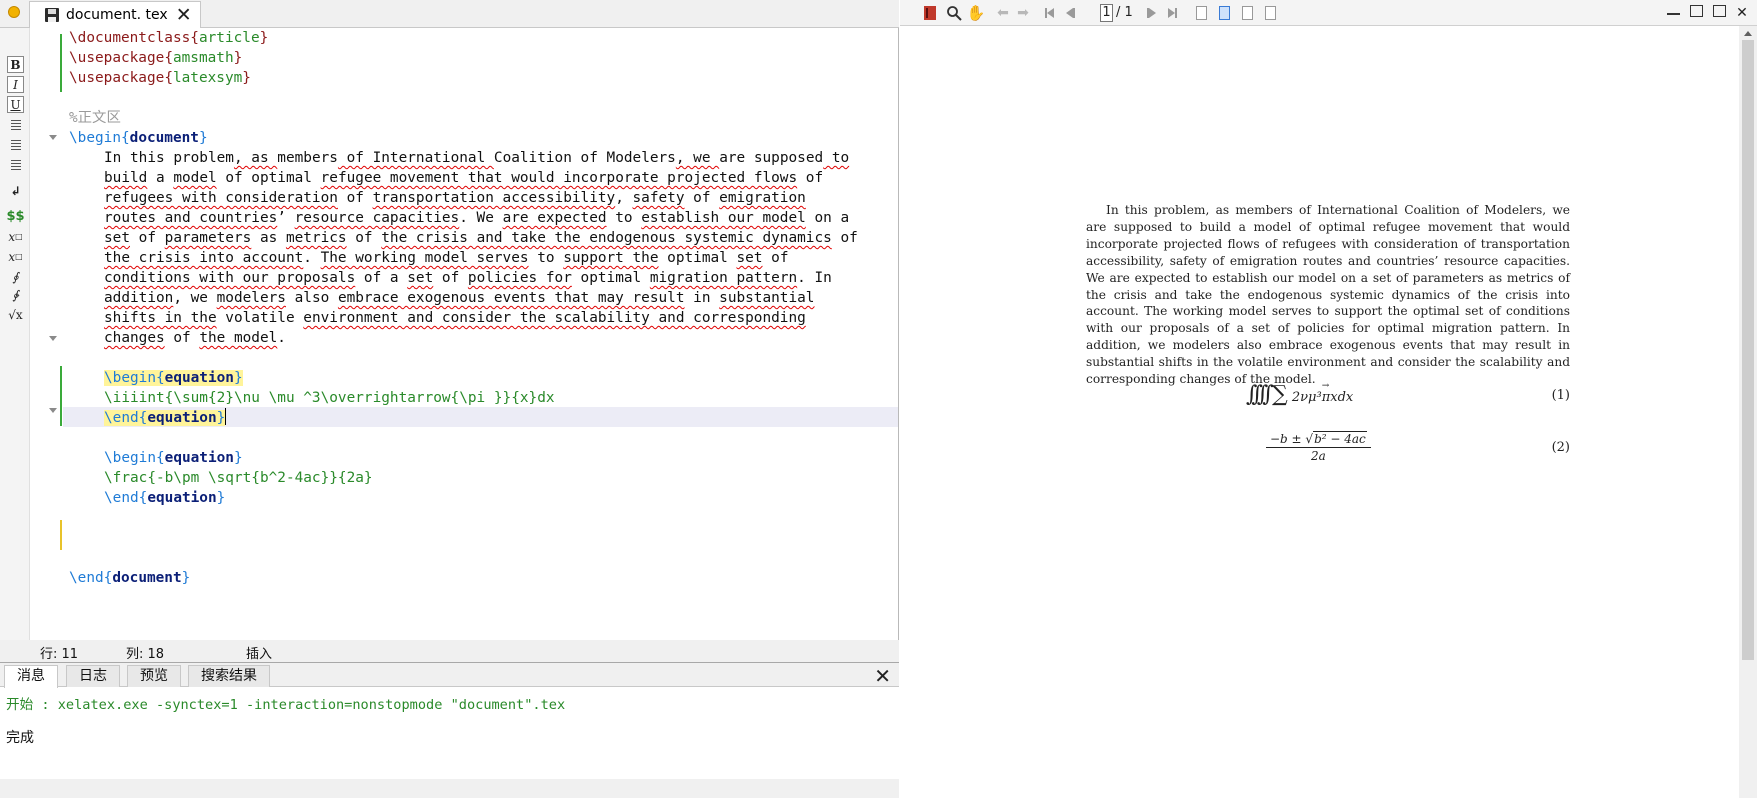  Describe the element at coordinates (251, 298) in the screenshot. I see `spellcheck-word: modelers` at that location.